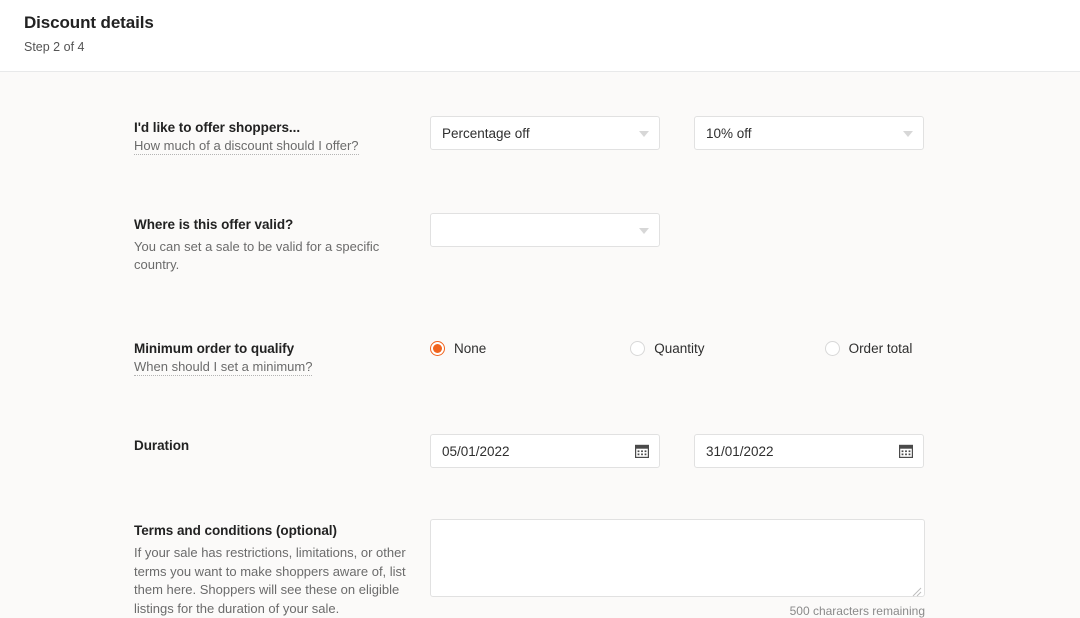 This screenshot has height=618, width=1080. What do you see at coordinates (740, 451) in the screenshot?
I see `end-date-value: 31/01/2022` at bounding box center [740, 451].